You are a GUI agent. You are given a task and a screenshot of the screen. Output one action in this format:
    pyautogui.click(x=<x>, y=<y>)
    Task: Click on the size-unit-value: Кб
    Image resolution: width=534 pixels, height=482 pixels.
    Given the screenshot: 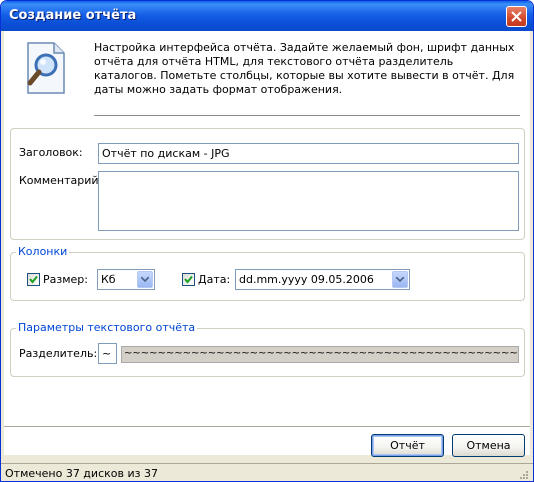 What is the action you would take?
    pyautogui.click(x=108, y=279)
    